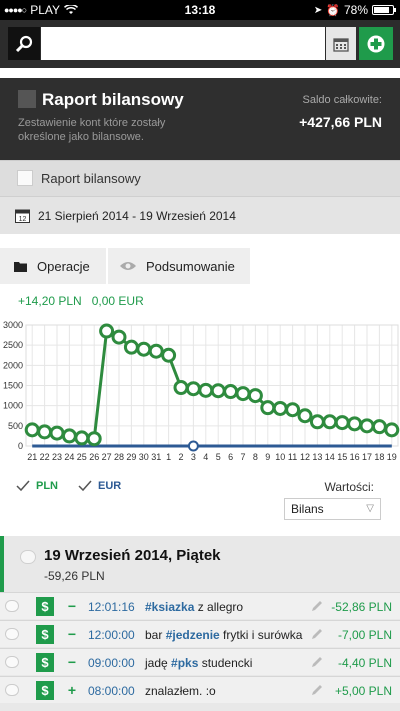 Image resolution: width=400 pixels, height=711 pixels. Describe the element at coordinates (317, 457) in the screenshot. I see `x-tick-label: 13` at that location.